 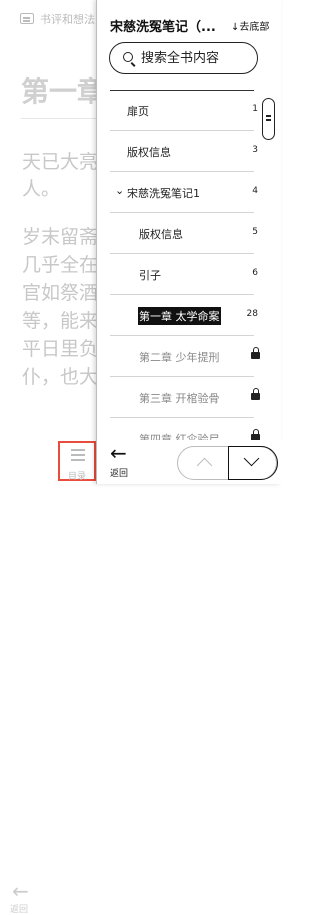 What do you see at coordinates (179, 357) in the screenshot?
I see `toc-item-label: 第二章 少年提刑` at bounding box center [179, 357].